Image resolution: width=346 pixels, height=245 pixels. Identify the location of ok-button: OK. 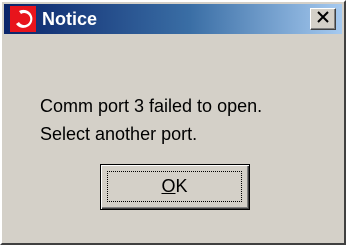
(175, 187).